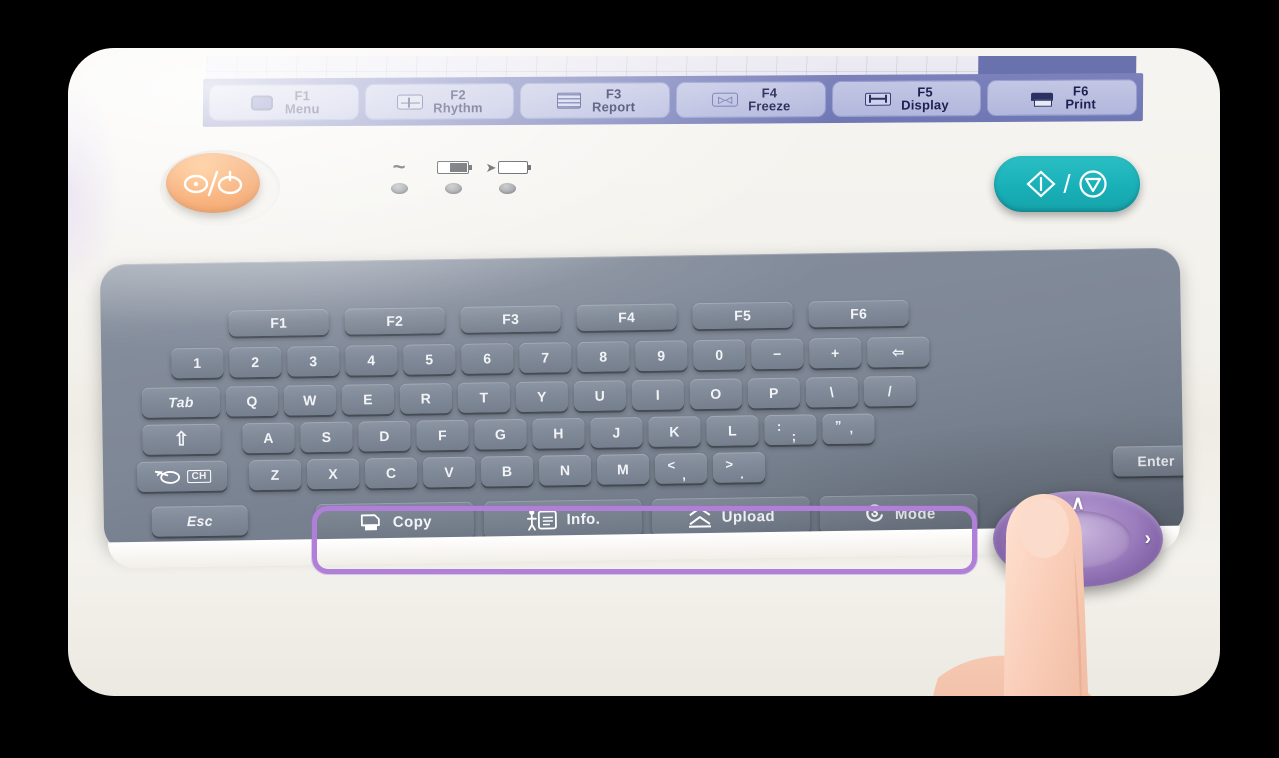 This screenshot has height=758, width=1279. I want to click on key-f4: F4, so click(626, 317).